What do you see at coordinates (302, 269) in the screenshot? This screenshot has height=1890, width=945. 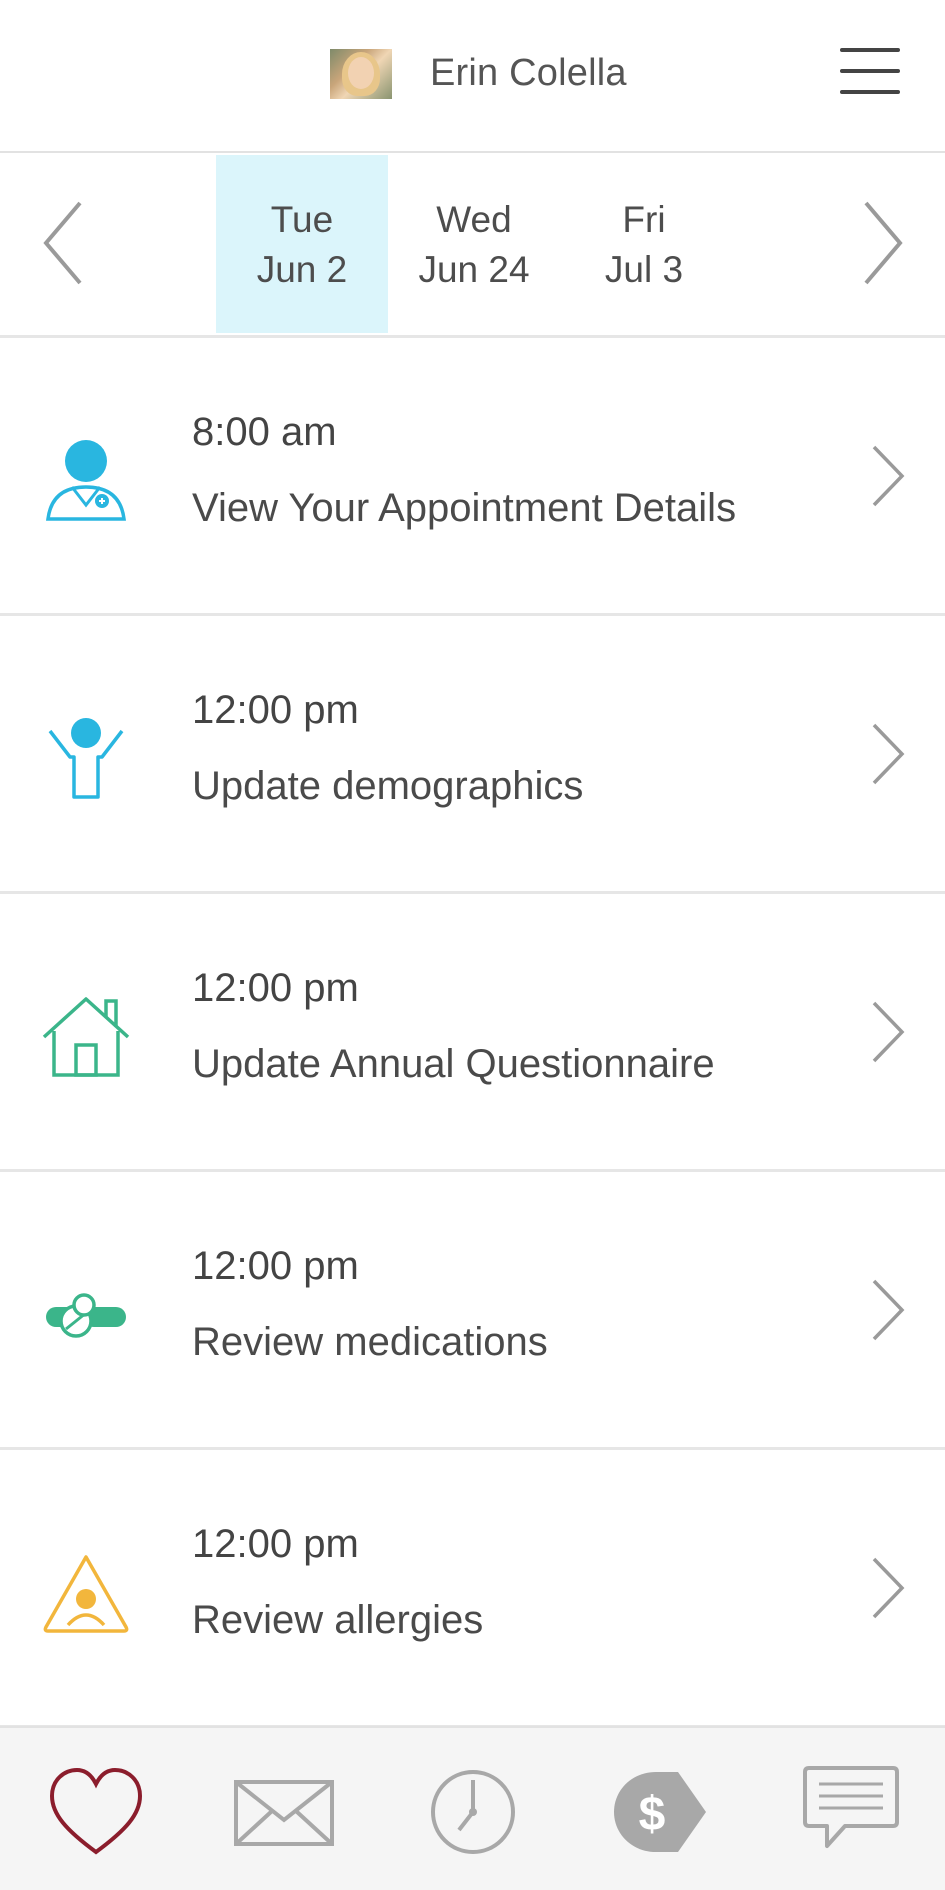 I see `date-day: Jun 2` at bounding box center [302, 269].